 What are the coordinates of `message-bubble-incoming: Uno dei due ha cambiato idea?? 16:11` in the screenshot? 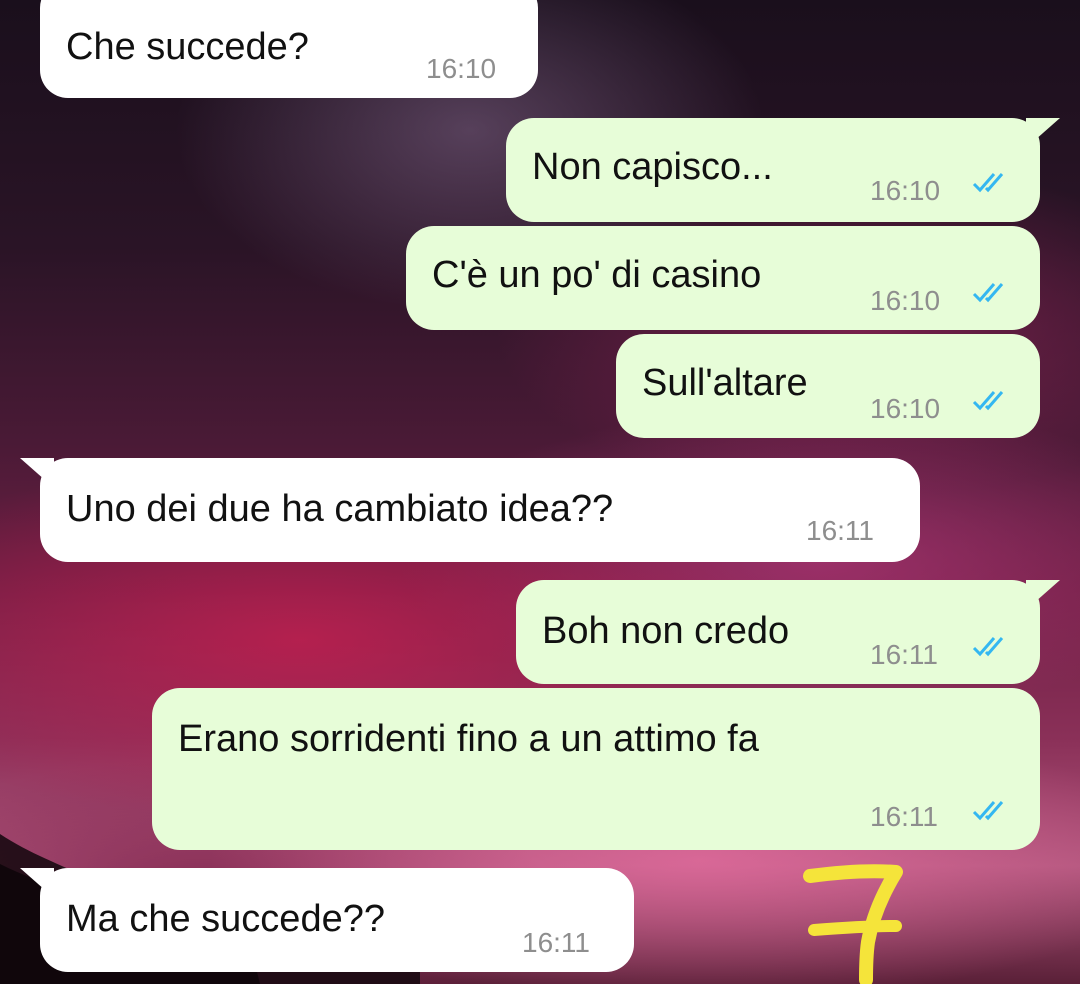 It's located at (470, 510).